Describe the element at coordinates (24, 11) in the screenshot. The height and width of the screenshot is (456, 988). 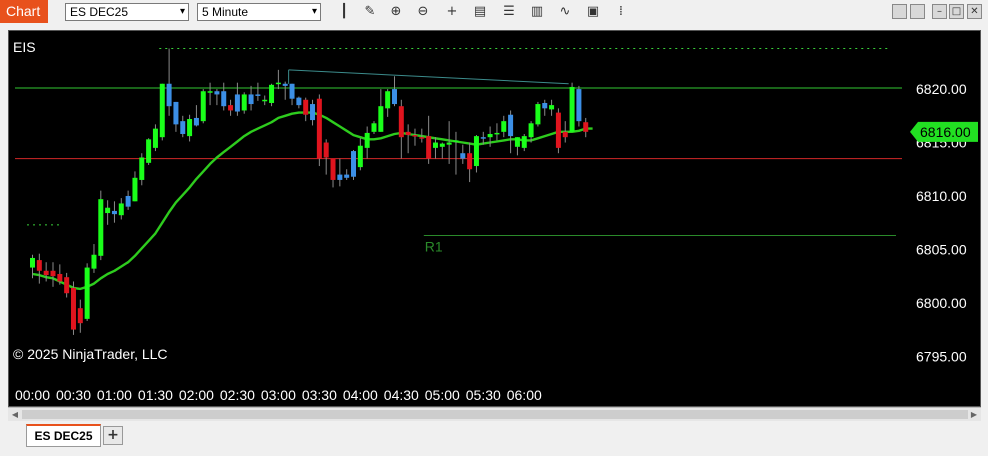
I see `chart-menu-button: Chart` at that location.